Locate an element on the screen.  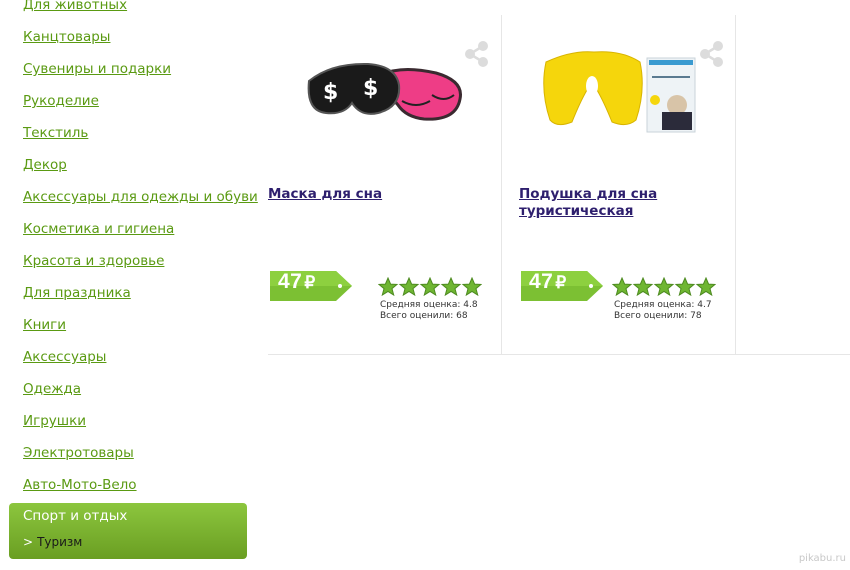
sleep-mask-image: $ $ is located at coordinates (386, 92).